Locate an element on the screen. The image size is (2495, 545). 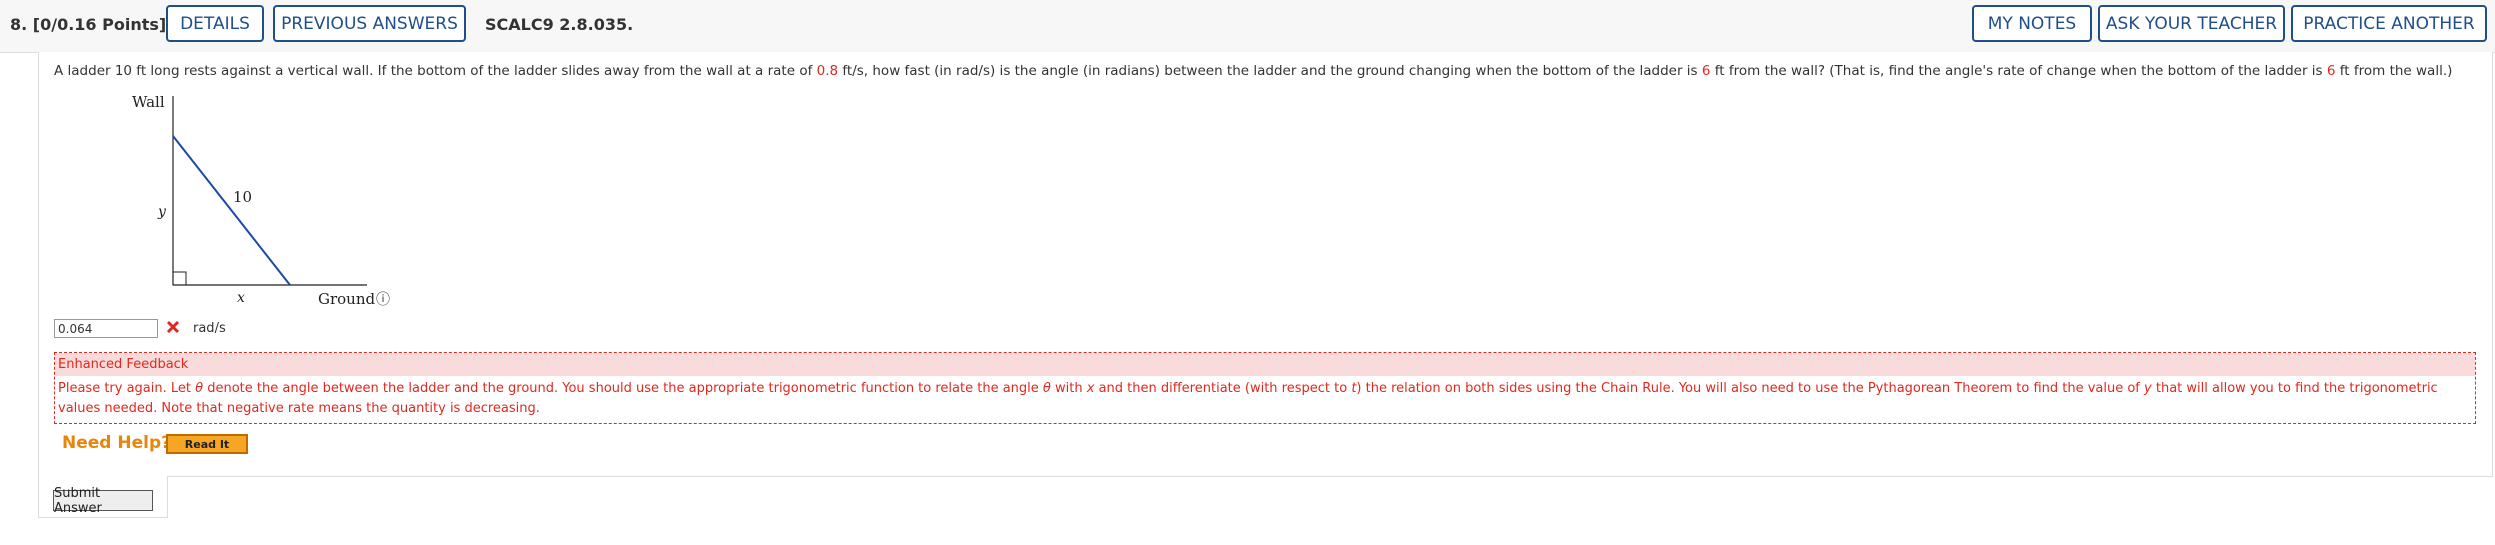
ask-your-teacher-button: ASK YOUR TEACHER is located at coordinates (2191, 23).